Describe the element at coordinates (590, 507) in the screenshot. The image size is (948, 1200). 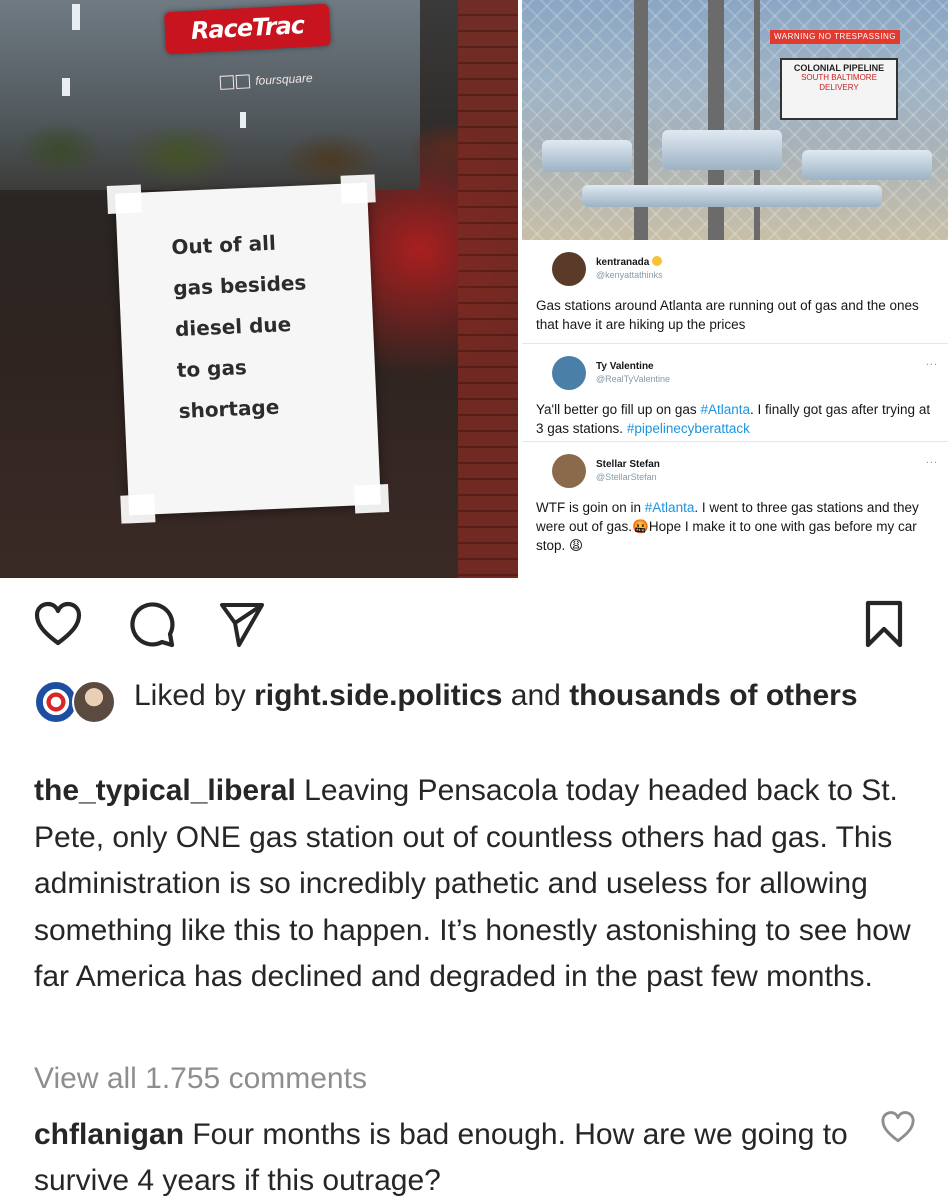
I see `tweet-text-part: WTF is goin on in` at that location.